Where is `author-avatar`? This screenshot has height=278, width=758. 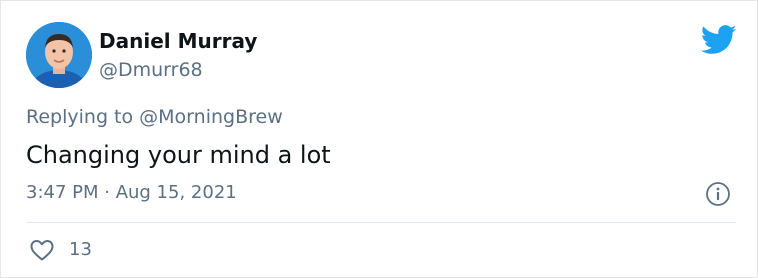 author-avatar is located at coordinates (59, 55).